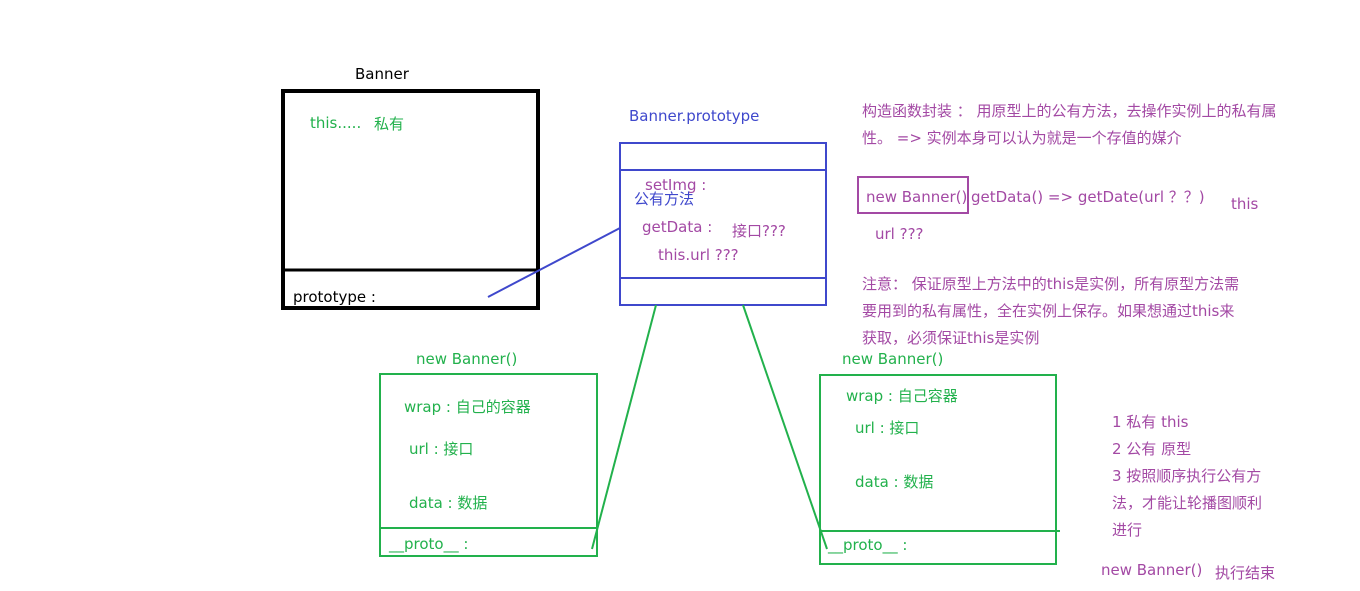 This screenshot has width=1360, height=591. I want to click on note-final-new-banner: new Banner(), so click(1152, 570).